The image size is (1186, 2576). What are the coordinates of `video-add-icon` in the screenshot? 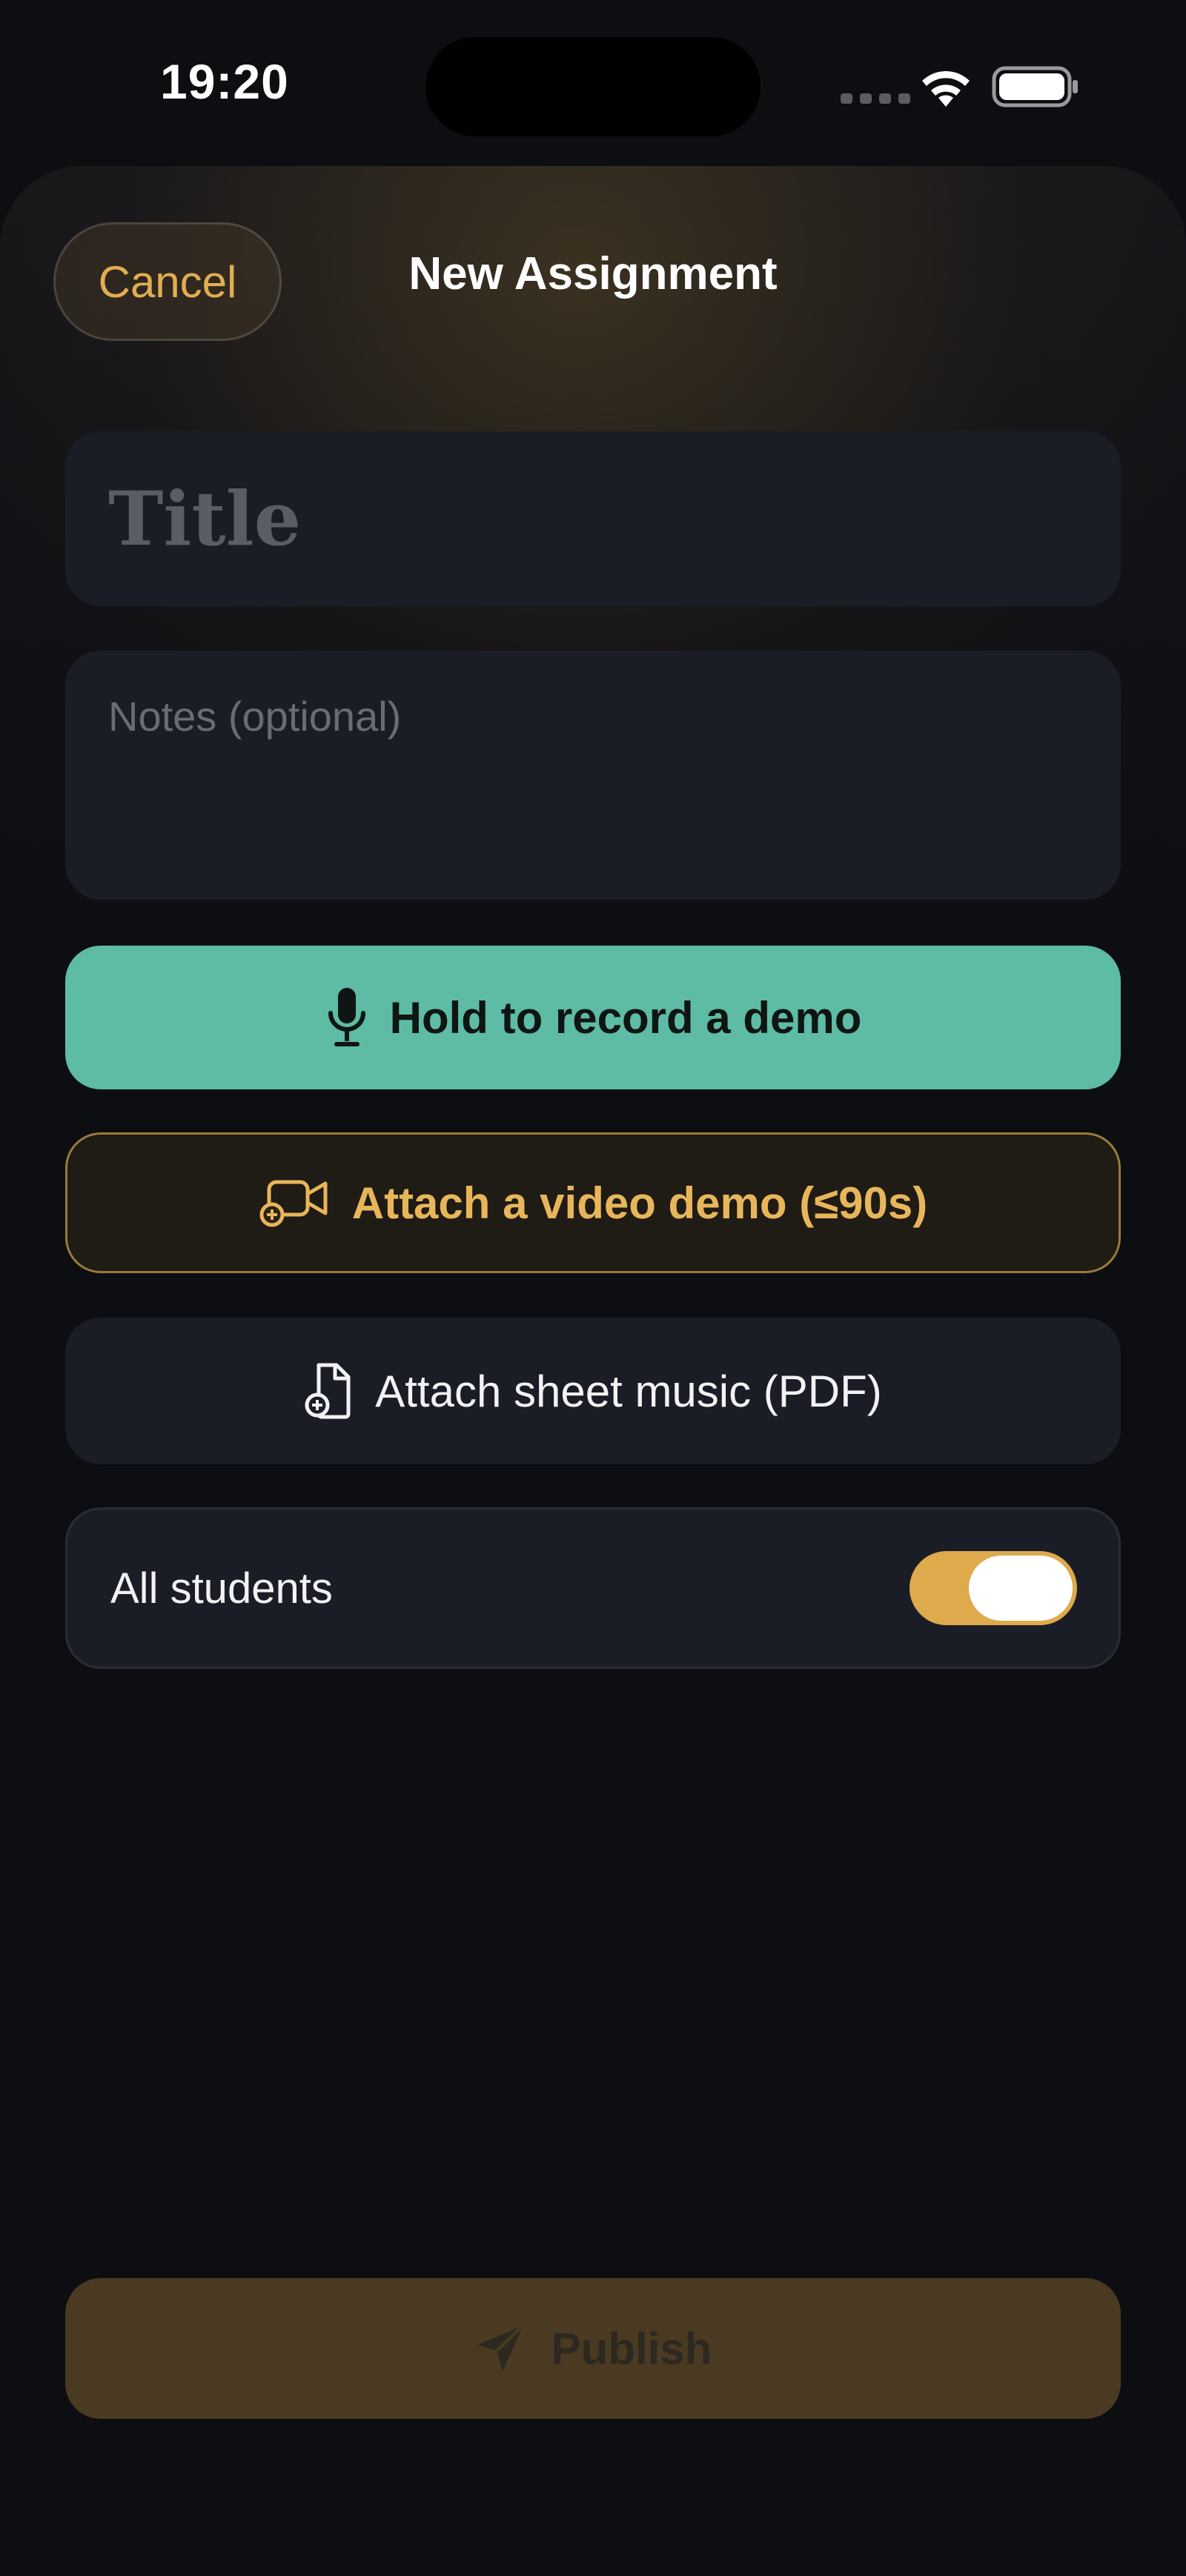 It's located at (293, 1203).